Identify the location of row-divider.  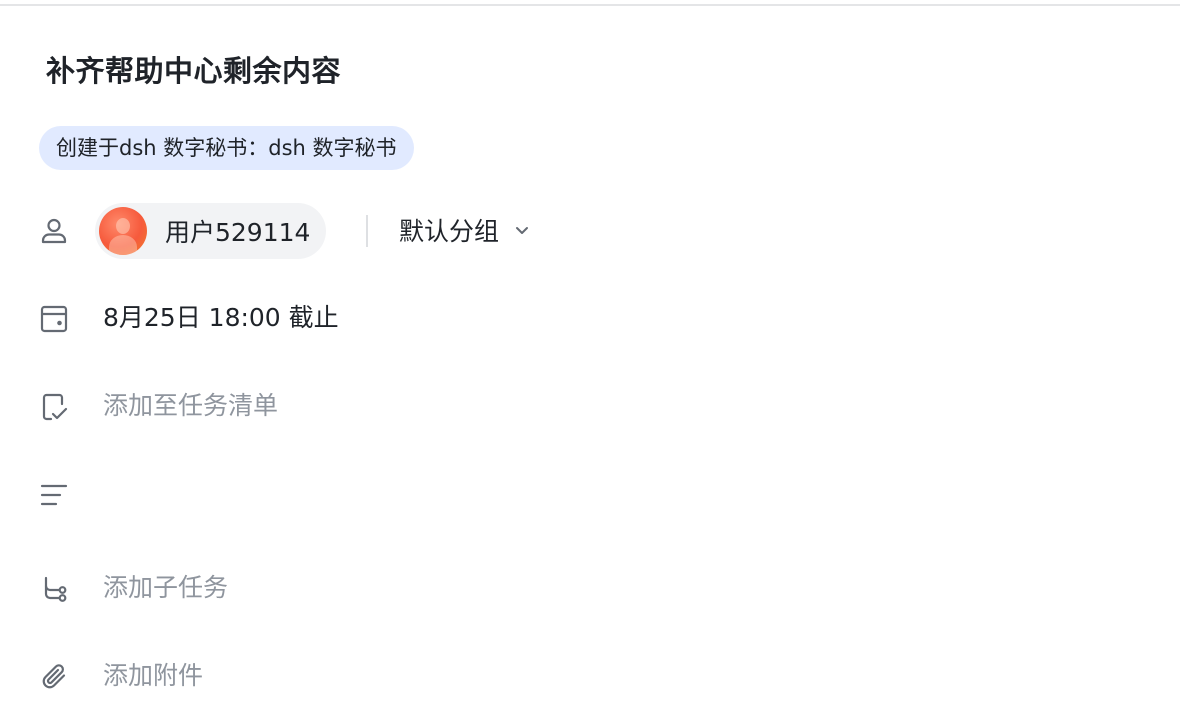
(367, 231).